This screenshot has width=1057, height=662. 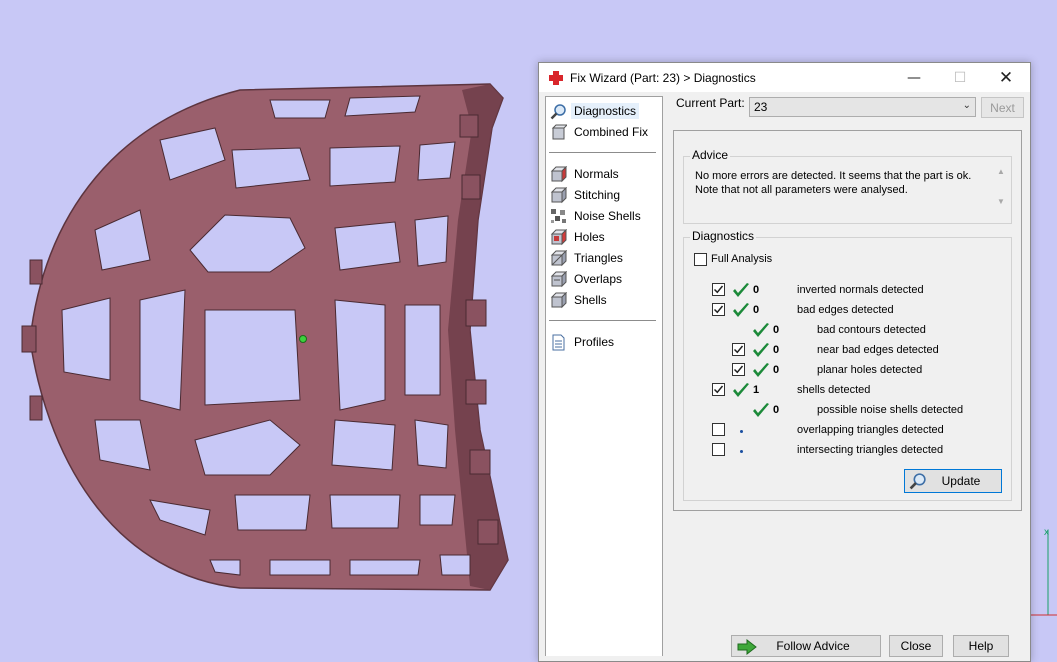 I want to click on diagnostic-label: planar holes detected, so click(x=870, y=370).